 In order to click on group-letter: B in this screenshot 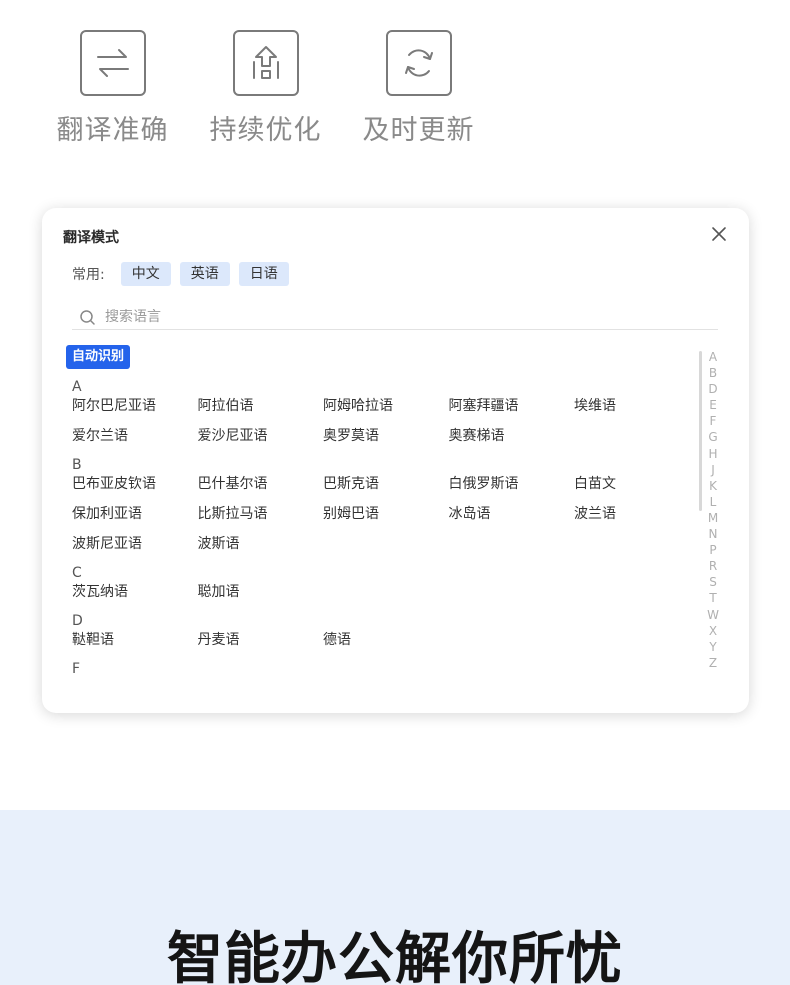, I will do `click(77, 465)`.